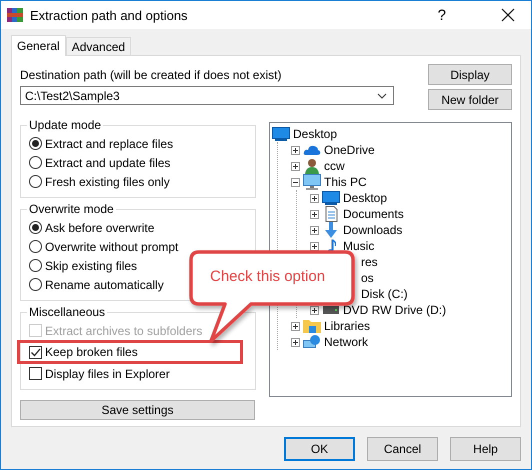 The image size is (532, 470). I want to click on user-icon, so click(312, 166).